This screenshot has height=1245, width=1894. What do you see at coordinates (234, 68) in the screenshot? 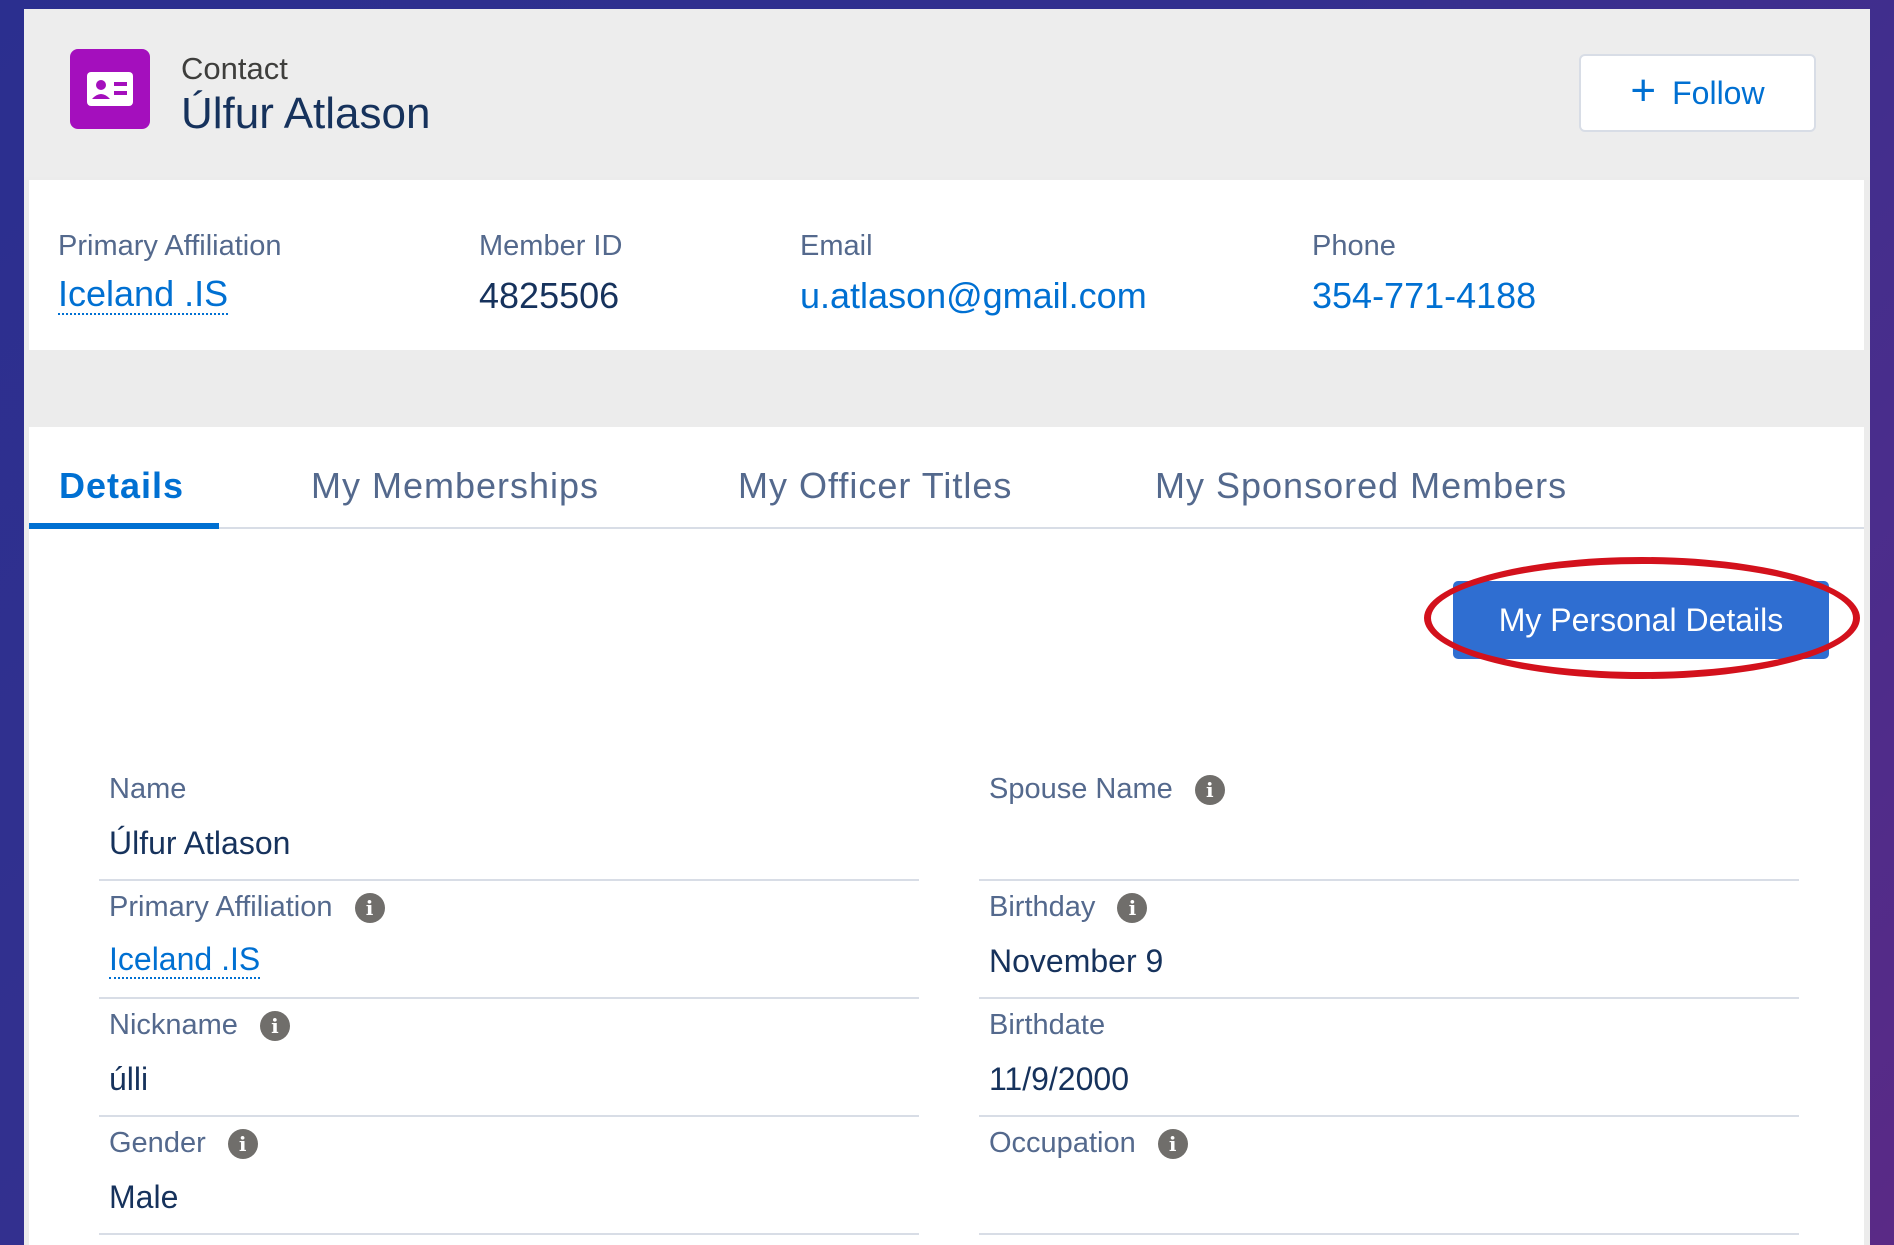
I see `object-type-label: Contact` at bounding box center [234, 68].